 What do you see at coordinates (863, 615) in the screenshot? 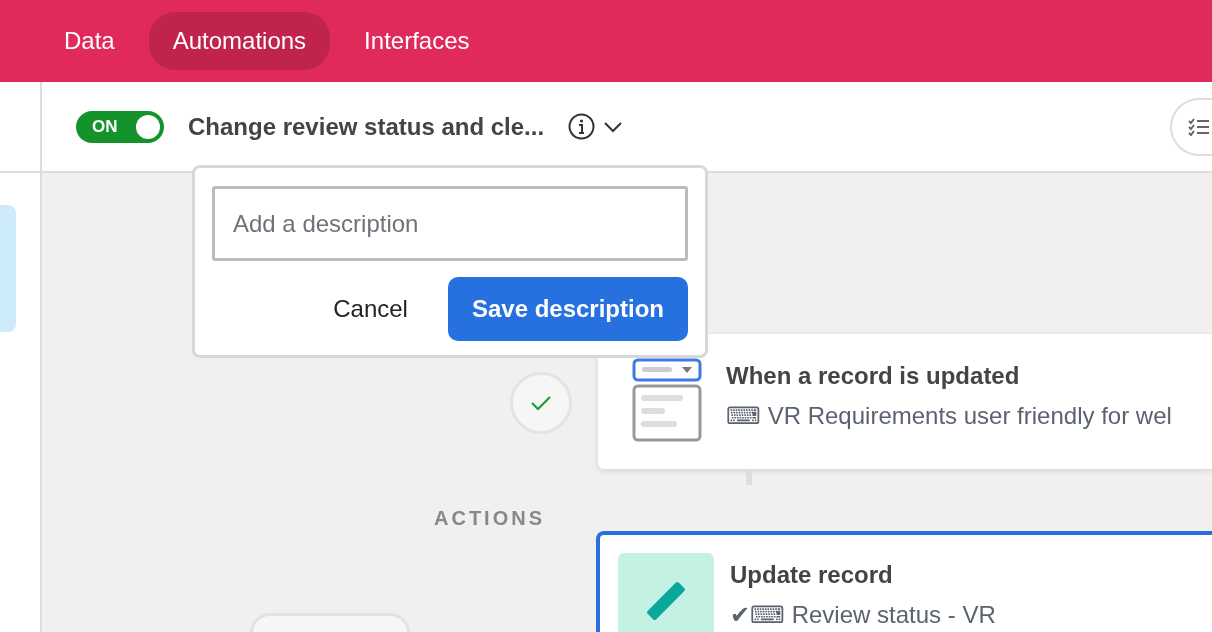
I see `action-field-name: ✔⌨ Review status - VR` at bounding box center [863, 615].